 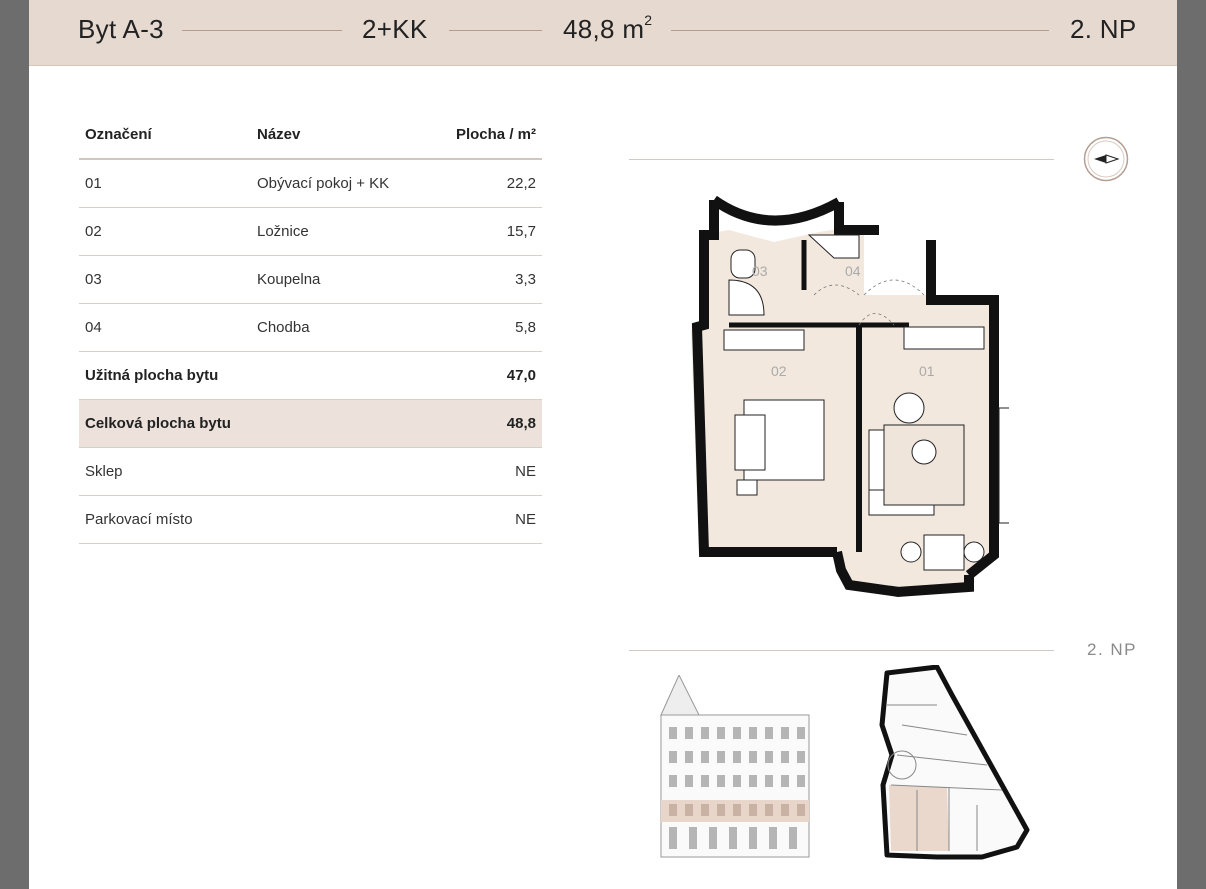 I want to click on unit-area: 48,8 m2, so click(x=608, y=28).